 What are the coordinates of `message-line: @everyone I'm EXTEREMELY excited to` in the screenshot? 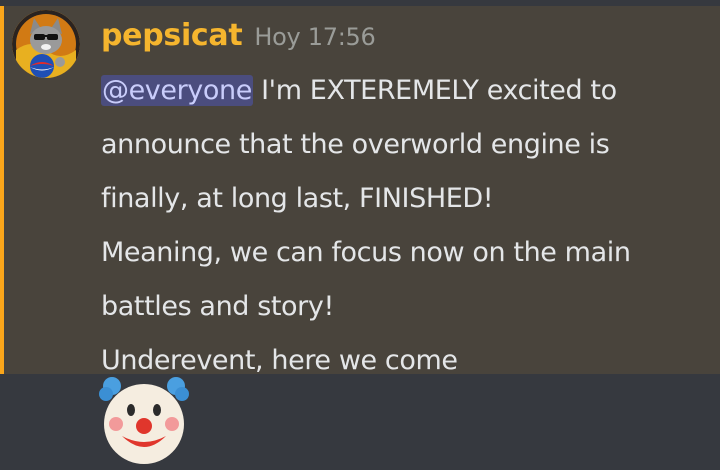 It's located at (407, 97).